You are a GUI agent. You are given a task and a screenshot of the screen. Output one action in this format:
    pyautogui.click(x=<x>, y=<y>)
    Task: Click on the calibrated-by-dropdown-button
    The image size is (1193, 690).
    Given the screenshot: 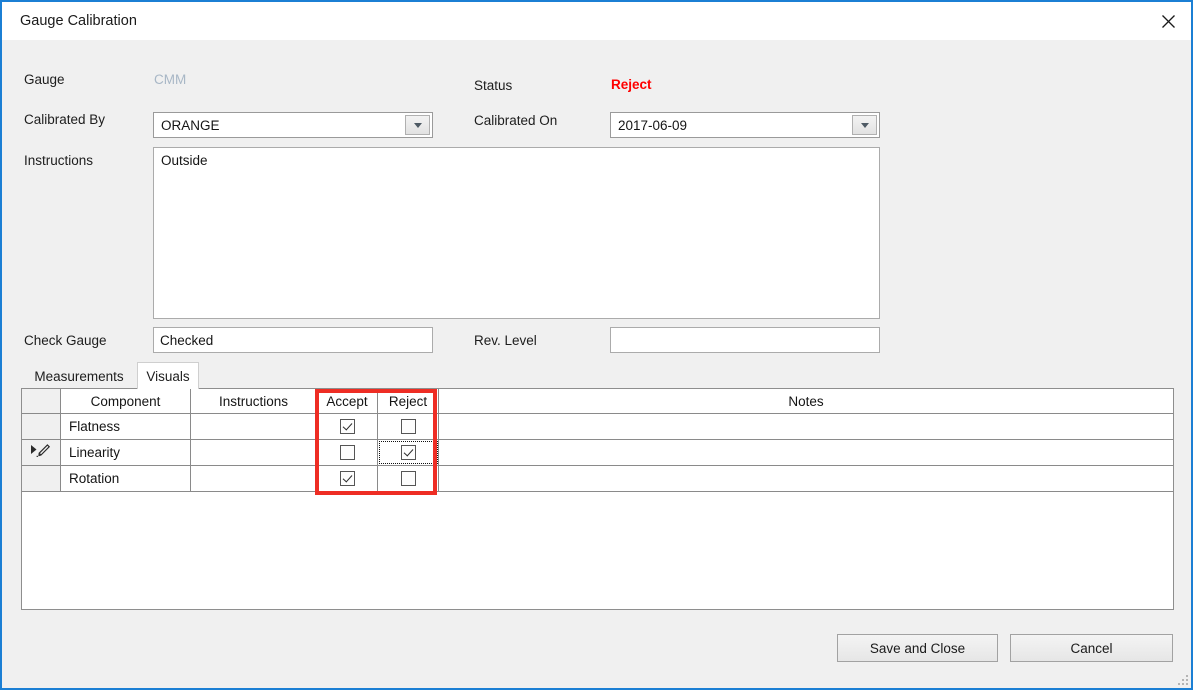 What is the action you would take?
    pyautogui.click(x=417, y=125)
    